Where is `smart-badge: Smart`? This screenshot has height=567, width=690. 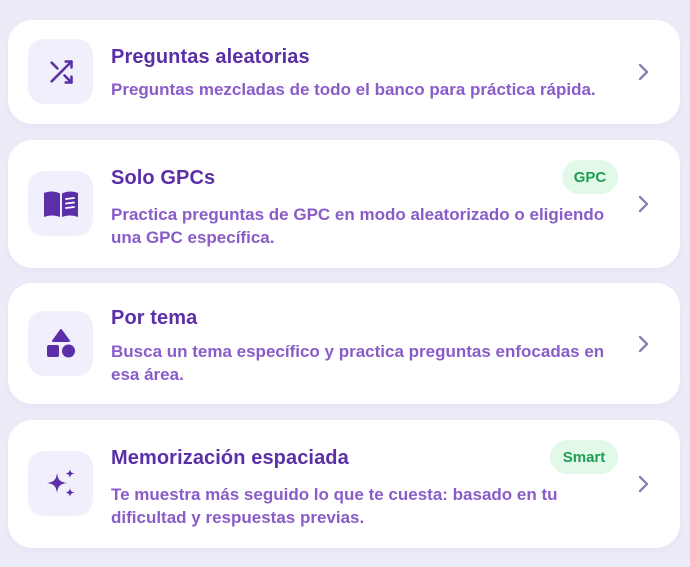 smart-badge: Smart is located at coordinates (584, 457).